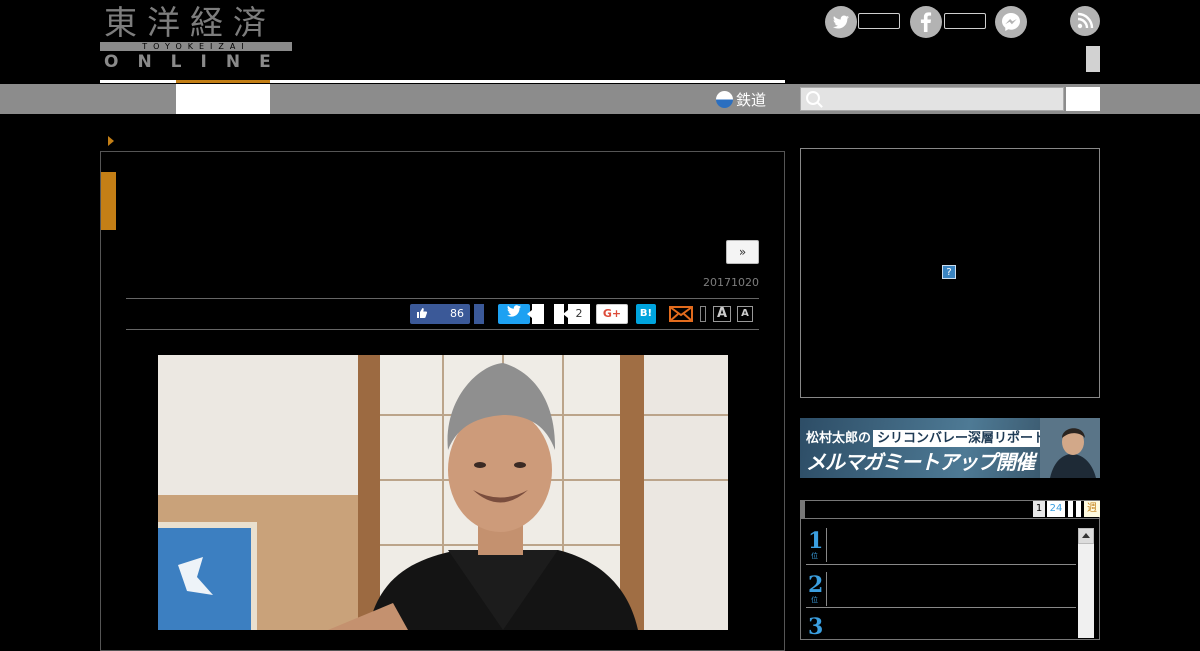  What do you see at coordinates (612, 314) in the screenshot?
I see `google-plus-button: G+` at bounding box center [612, 314].